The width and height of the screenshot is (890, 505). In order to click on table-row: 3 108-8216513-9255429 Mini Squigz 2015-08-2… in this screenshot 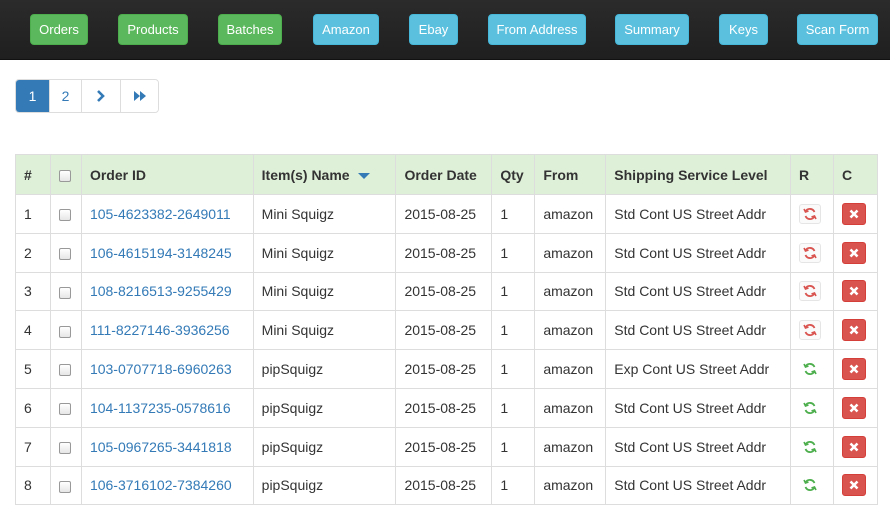, I will do `click(447, 291)`.